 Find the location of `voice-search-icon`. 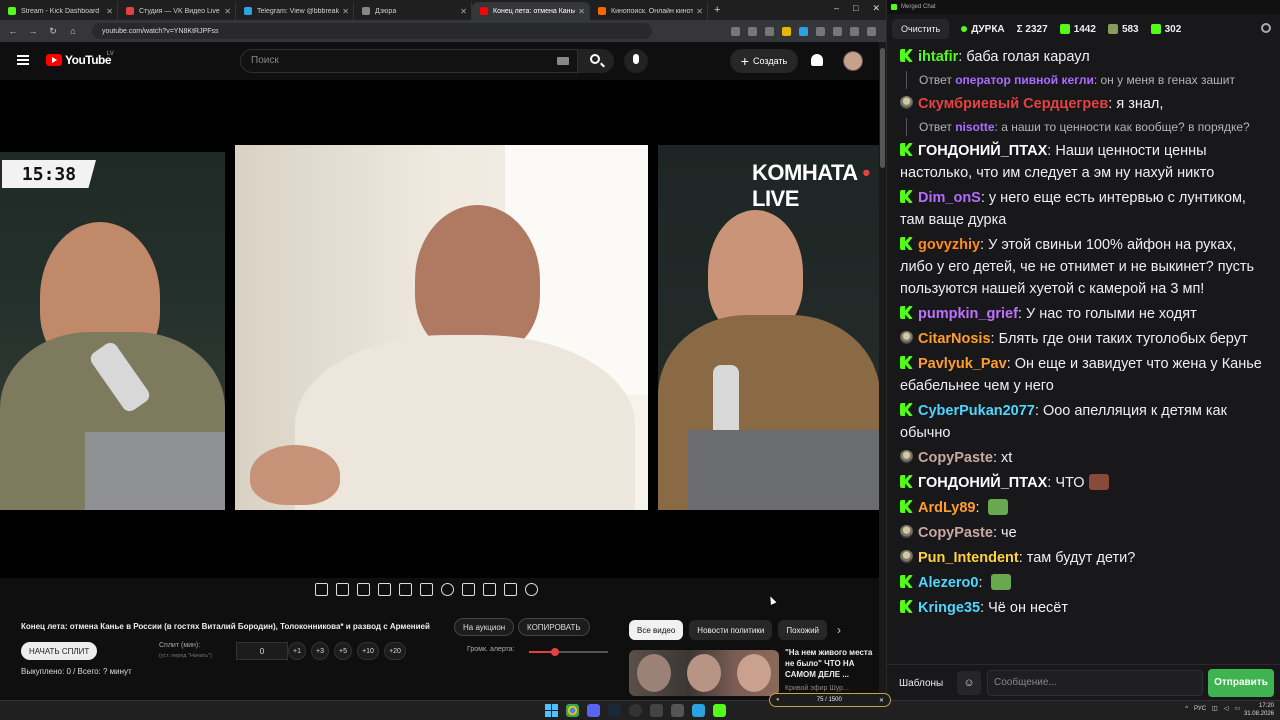

voice-search-icon is located at coordinates (636, 61).